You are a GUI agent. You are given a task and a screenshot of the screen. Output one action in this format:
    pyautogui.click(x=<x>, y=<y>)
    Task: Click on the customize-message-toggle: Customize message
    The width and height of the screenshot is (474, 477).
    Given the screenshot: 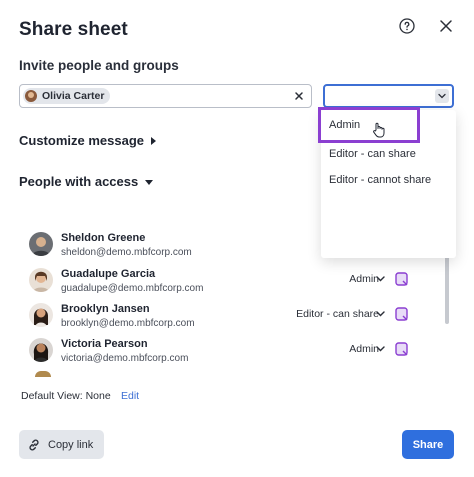 What is the action you would take?
    pyautogui.click(x=87, y=140)
    